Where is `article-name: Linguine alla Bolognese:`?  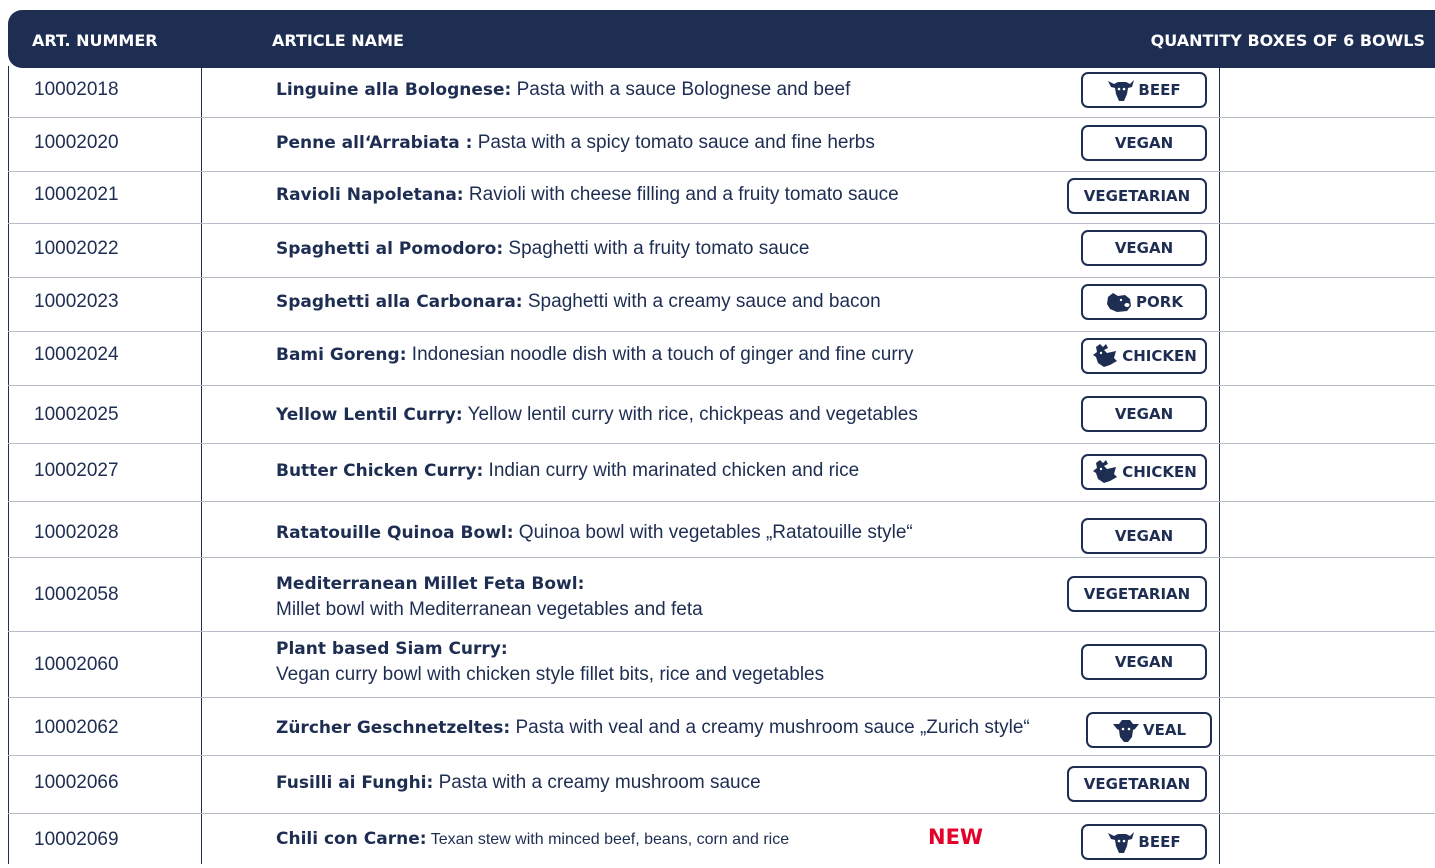
article-name: Linguine alla Bolognese: is located at coordinates (394, 90).